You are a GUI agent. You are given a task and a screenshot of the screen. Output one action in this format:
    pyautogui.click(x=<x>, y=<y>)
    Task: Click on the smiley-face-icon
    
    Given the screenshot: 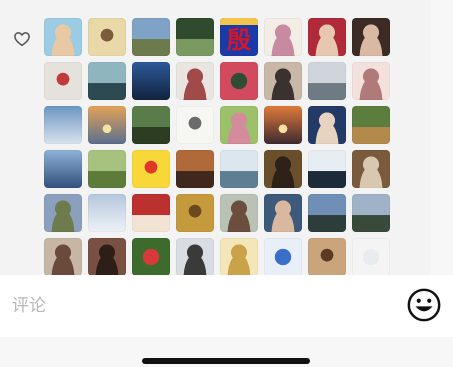 What is the action you would take?
    pyautogui.click(x=424, y=305)
    